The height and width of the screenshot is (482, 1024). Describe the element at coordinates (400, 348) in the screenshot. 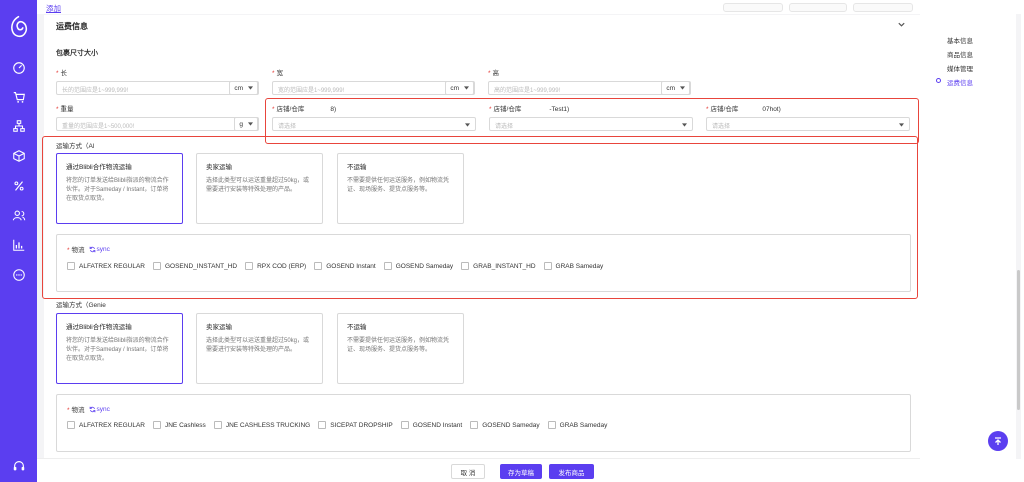

I see `ship-option-none: 不运输 不需要提供任何运送服务，例如物流凭证、现场服务、提货点服务等。` at that location.